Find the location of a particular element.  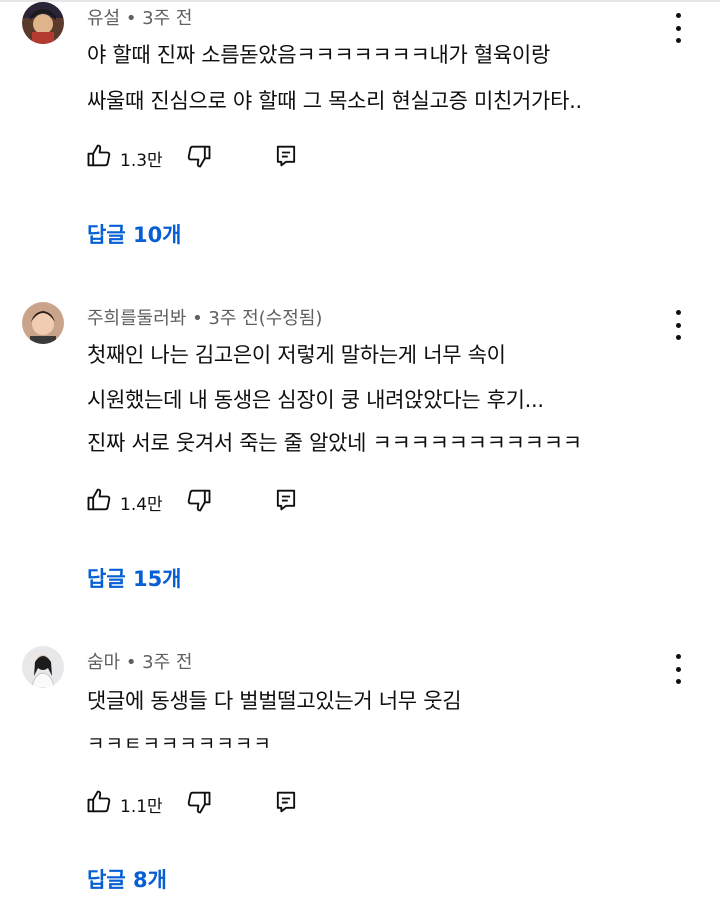

comment-text-line: 댓글에 동생들 다 벌벌떨고있는거 너무 웃김 is located at coordinates (274, 701).